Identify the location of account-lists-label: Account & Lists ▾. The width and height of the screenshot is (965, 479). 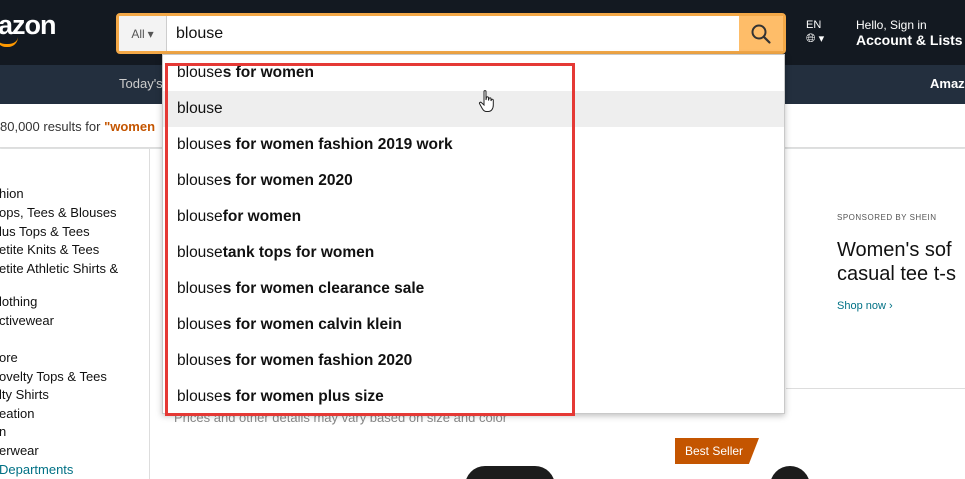
(909, 40).